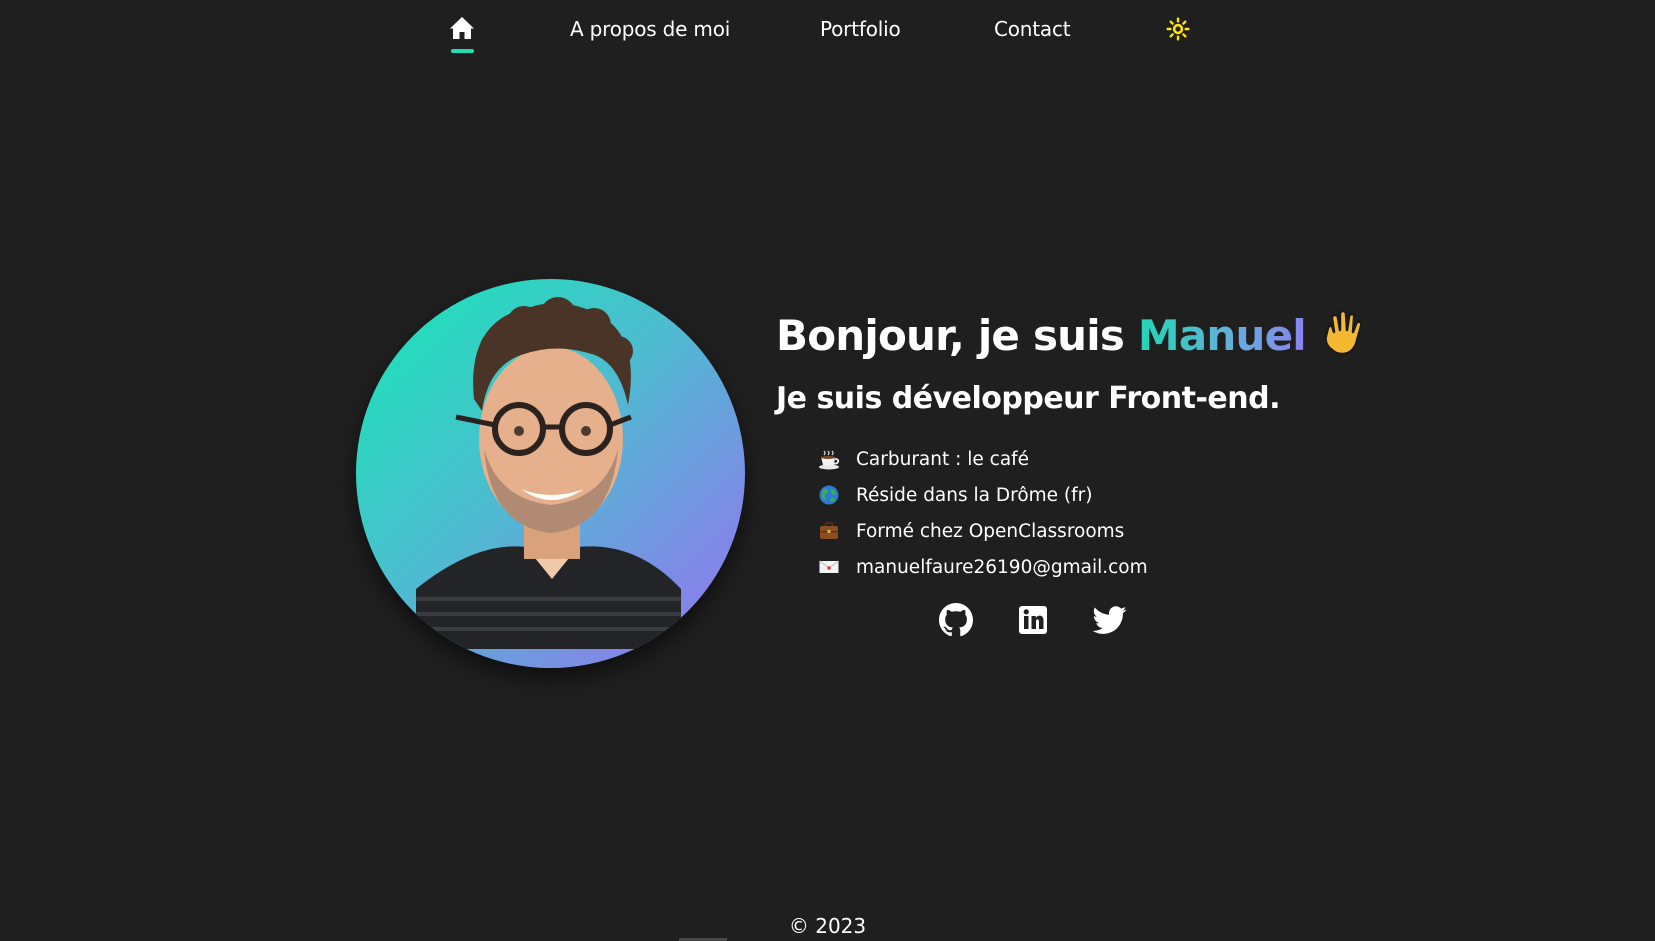  What do you see at coordinates (957, 335) in the screenshot?
I see `greeting-text: Bonjour, je suis` at bounding box center [957, 335].